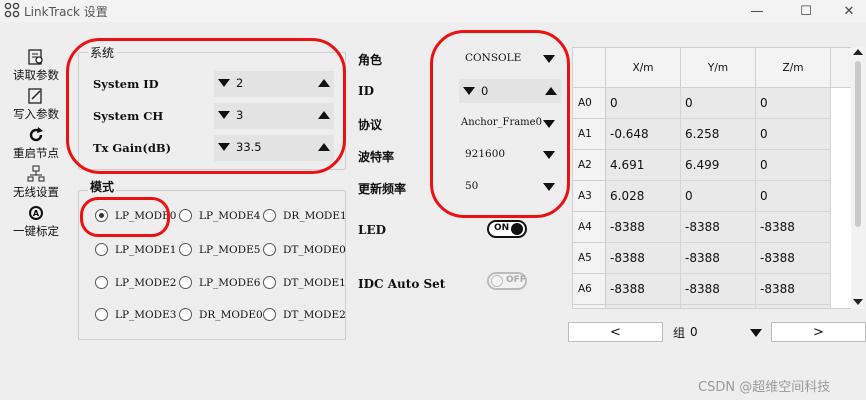 The image size is (866, 400). Describe the element at coordinates (304, 314) in the screenshot. I see `radio-dt-mode2: DT_MODE2` at that location.